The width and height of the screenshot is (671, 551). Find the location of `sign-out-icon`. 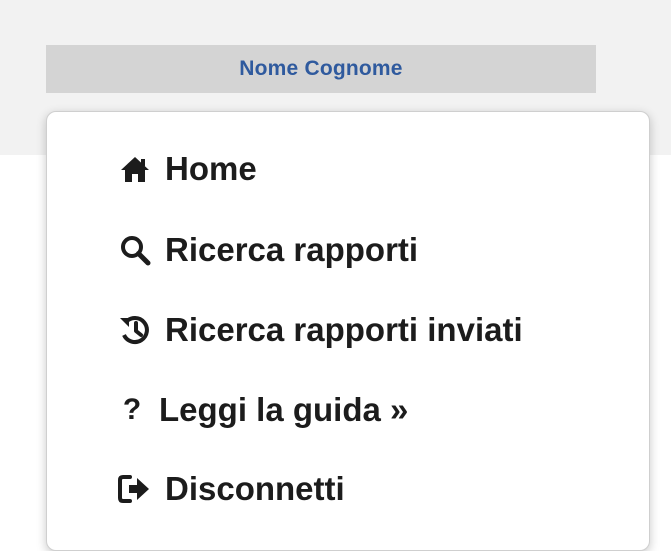

sign-out-icon is located at coordinates (135, 489).